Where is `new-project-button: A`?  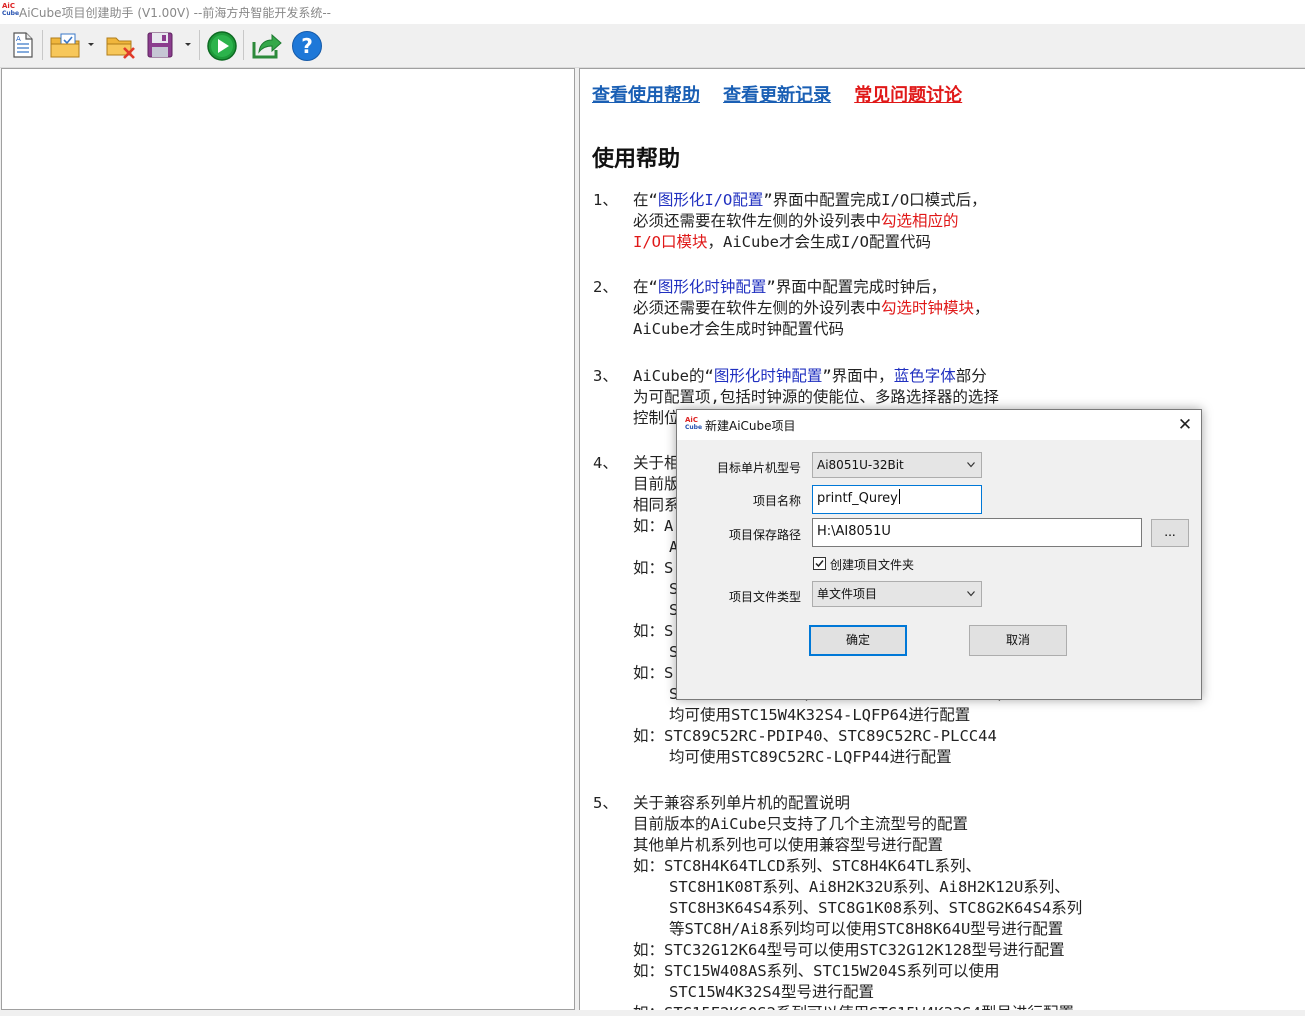
new-project-button: A is located at coordinates (22, 45).